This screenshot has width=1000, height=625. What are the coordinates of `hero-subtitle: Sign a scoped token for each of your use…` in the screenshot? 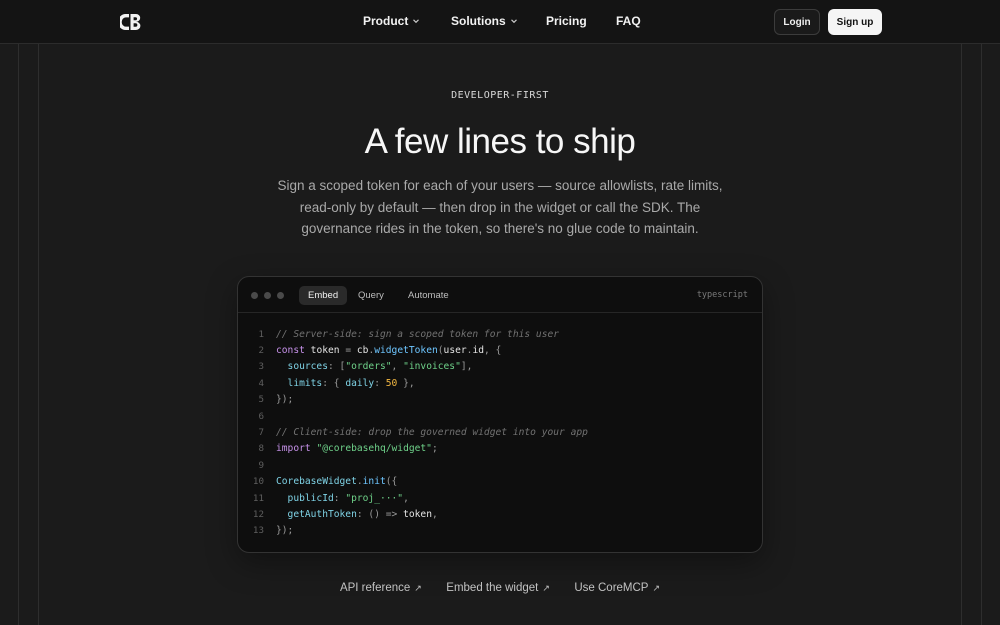 It's located at (500, 207).